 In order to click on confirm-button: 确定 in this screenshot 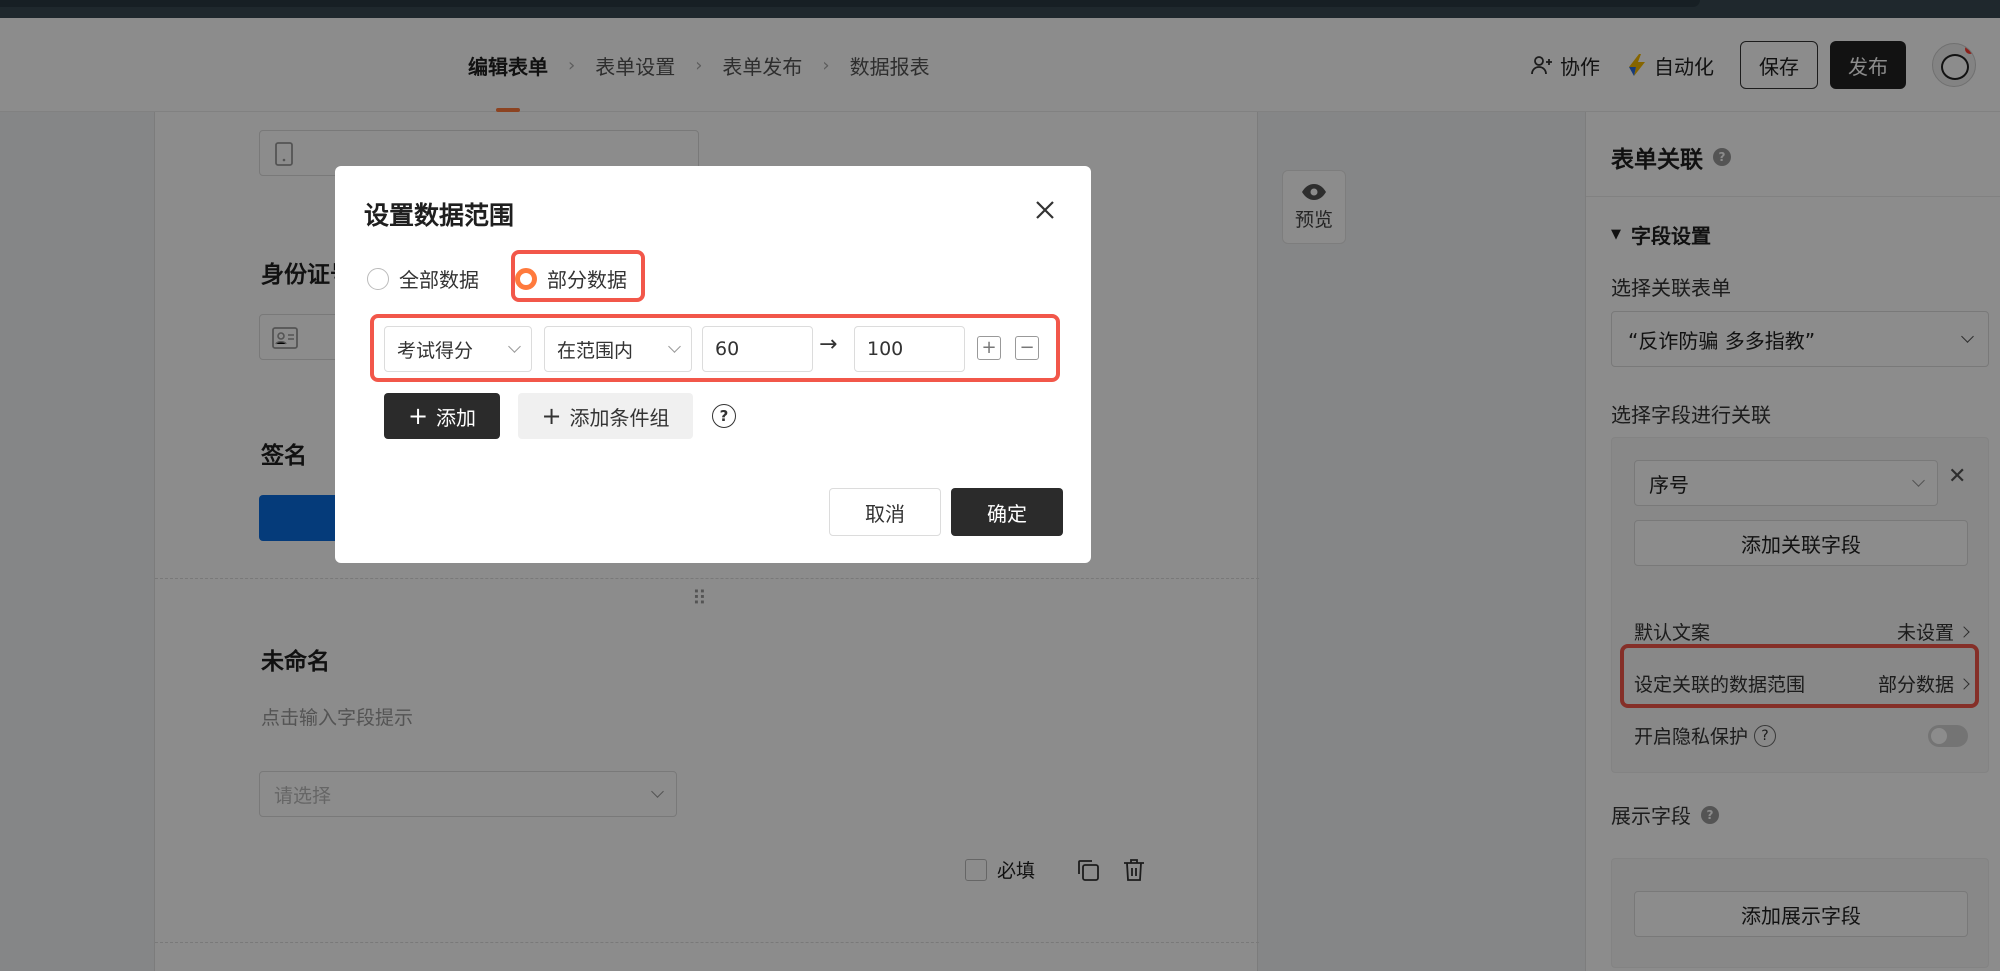, I will do `click(1007, 512)`.